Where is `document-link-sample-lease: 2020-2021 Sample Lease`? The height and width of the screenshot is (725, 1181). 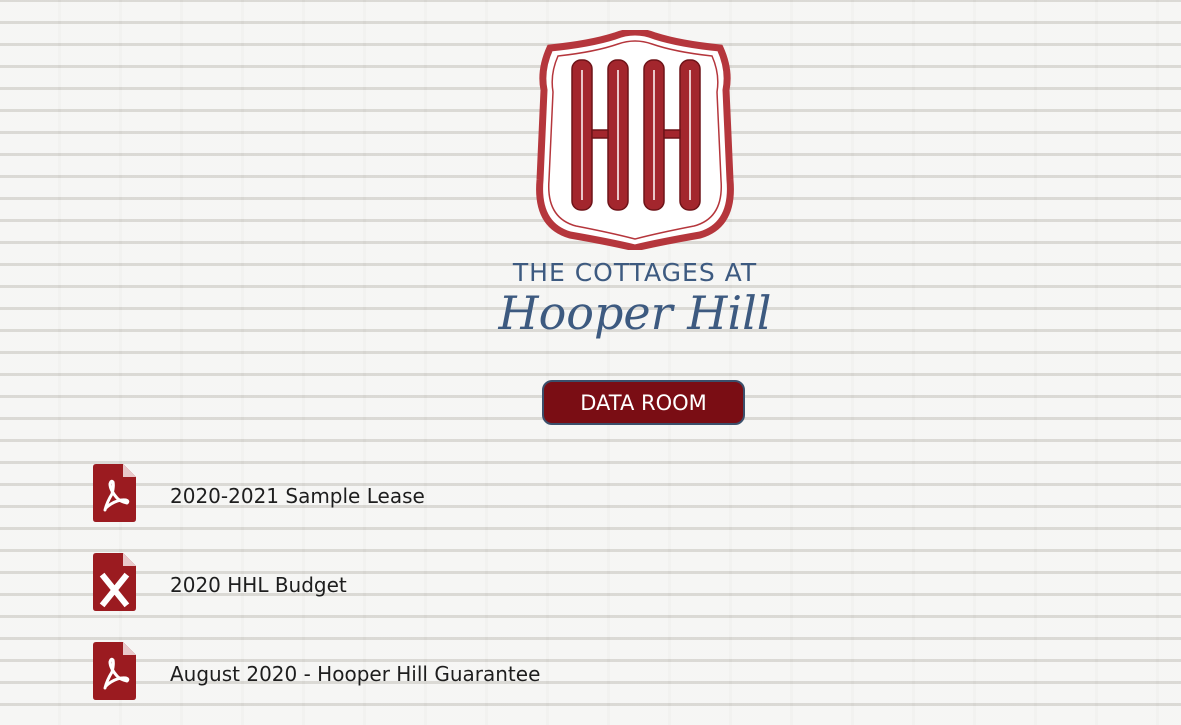
document-link-sample-lease: 2020-2021 Sample Lease is located at coordinates (259, 493).